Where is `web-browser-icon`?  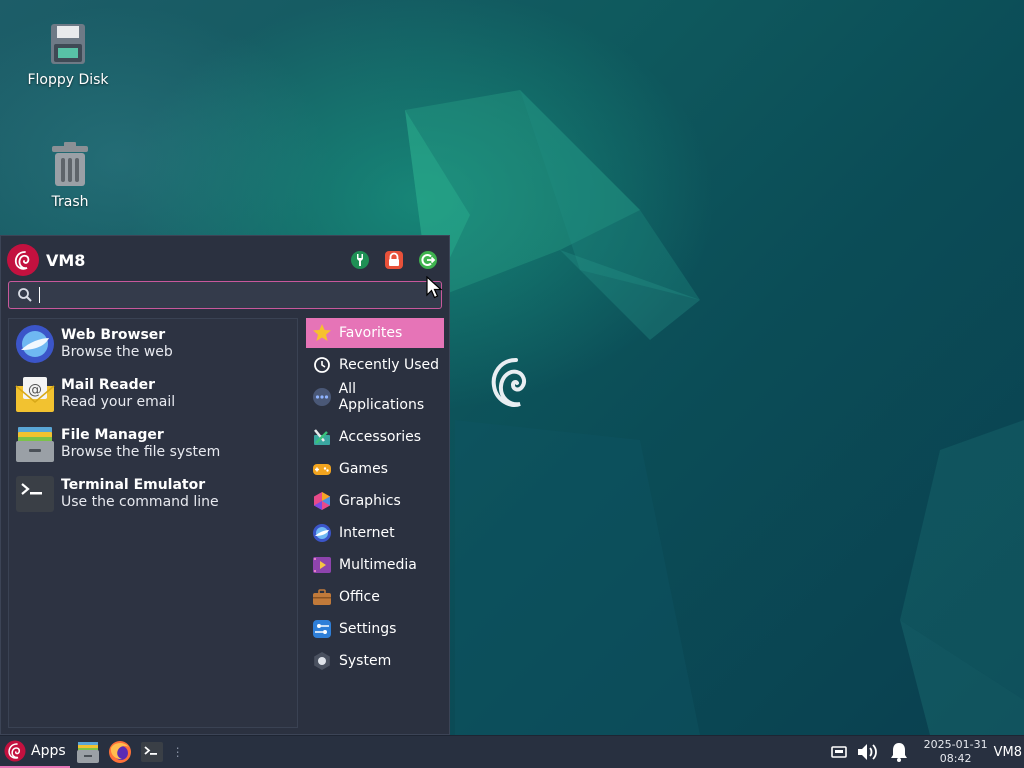
web-browser-icon is located at coordinates (35, 344).